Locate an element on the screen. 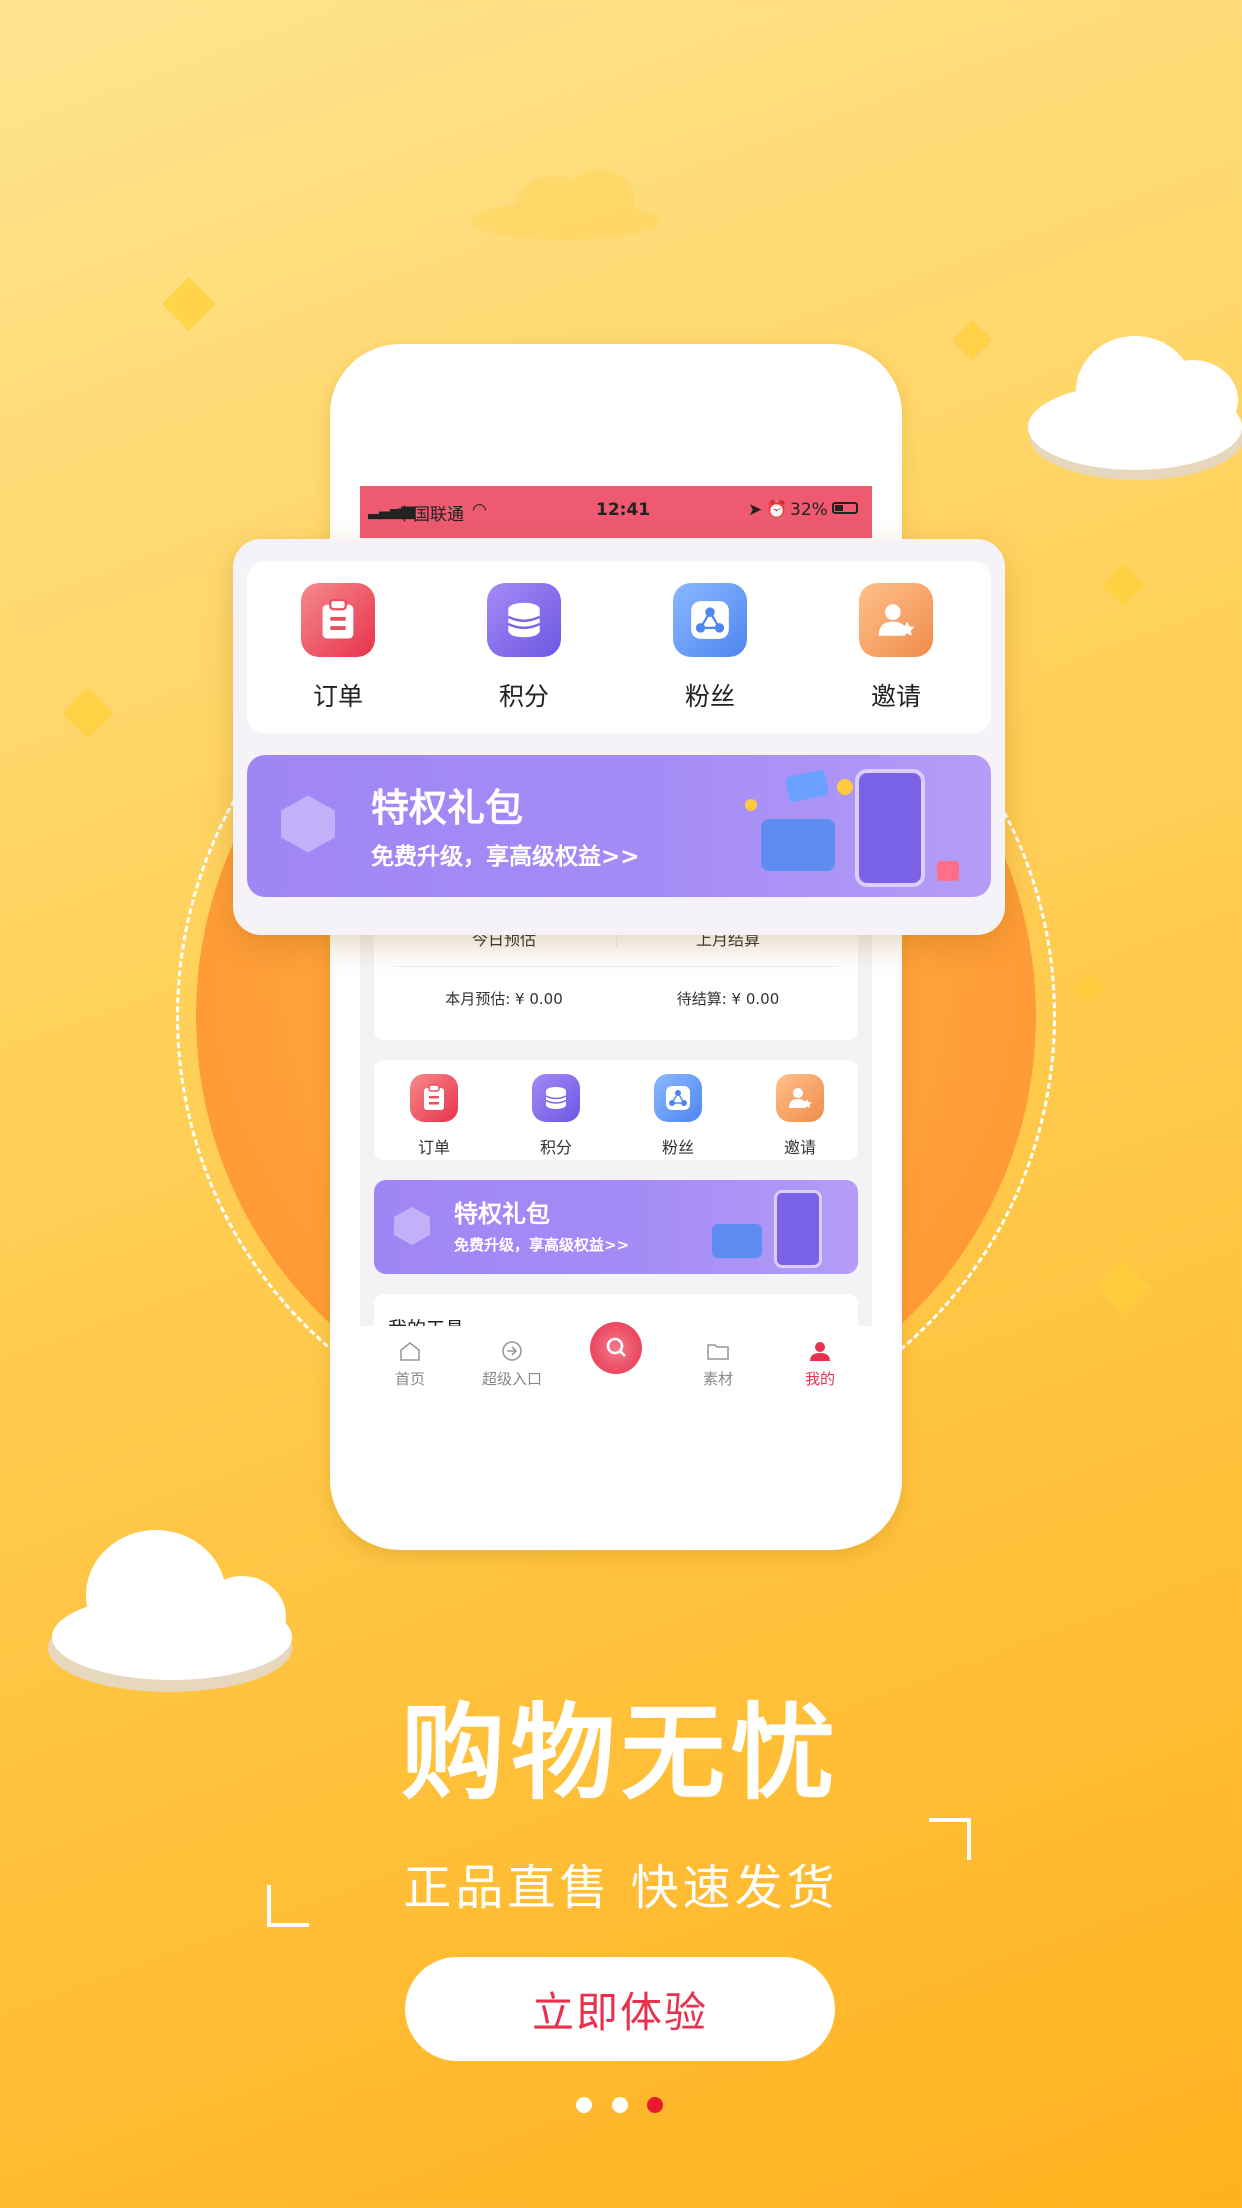 The image size is (1242, 2208). tab-bar: 首页 超级入口 素材 我的 is located at coordinates (616, 1358).